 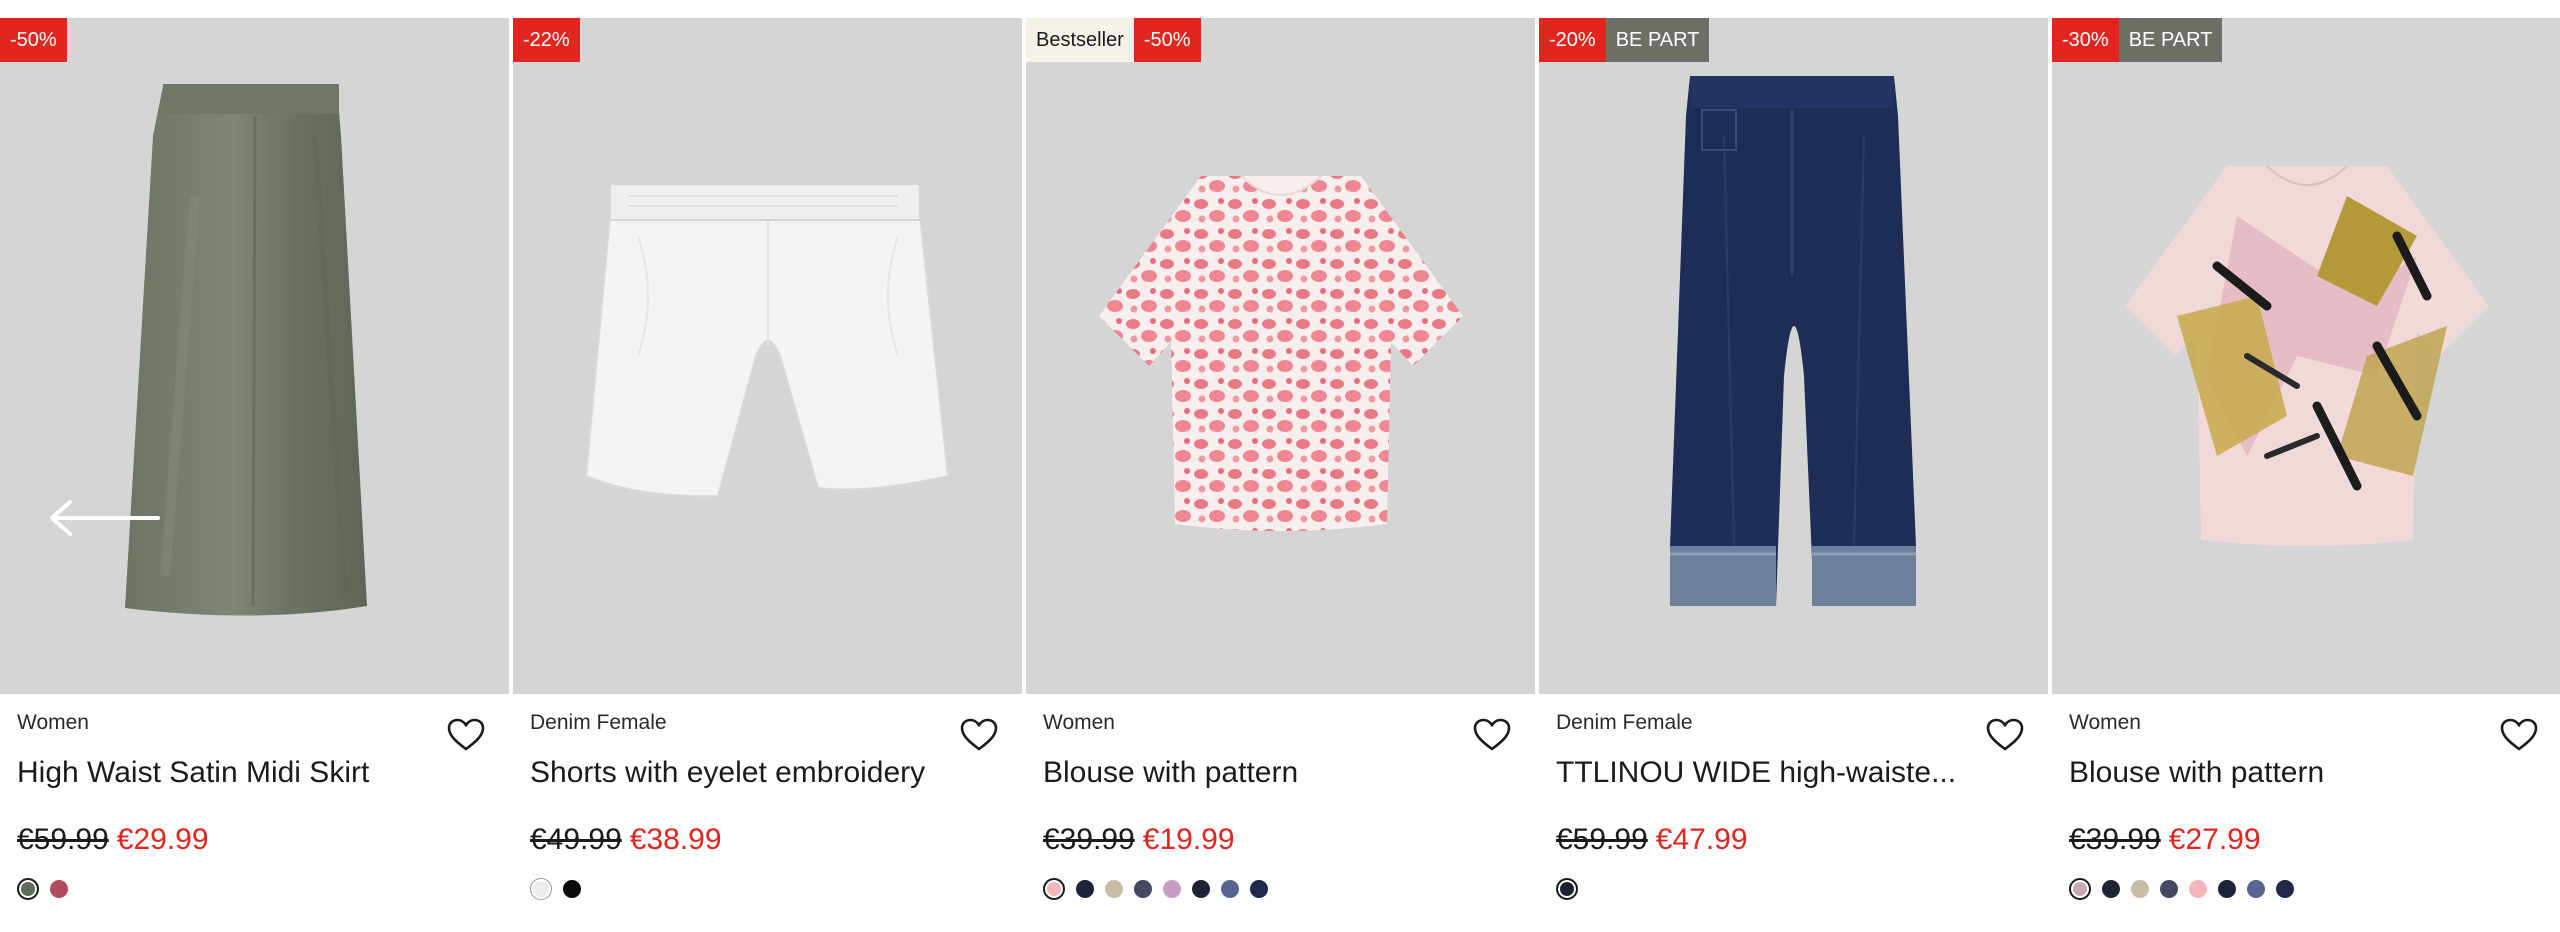 What do you see at coordinates (767, 773) in the screenshot?
I see `product-name: Shorts with eyelet embroidery` at bounding box center [767, 773].